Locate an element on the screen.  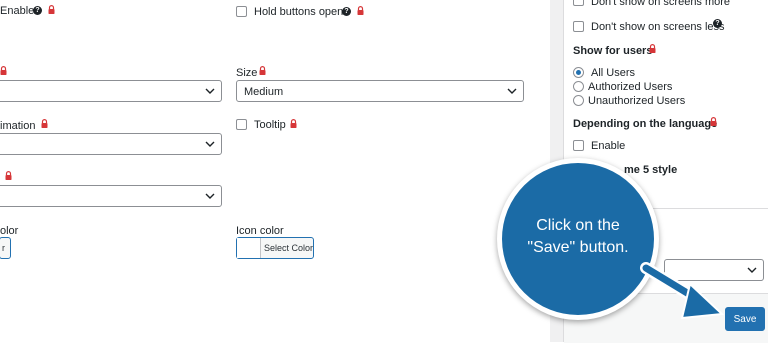
hold-buttons-open-label: Hold buttons open is located at coordinates (299, 12).